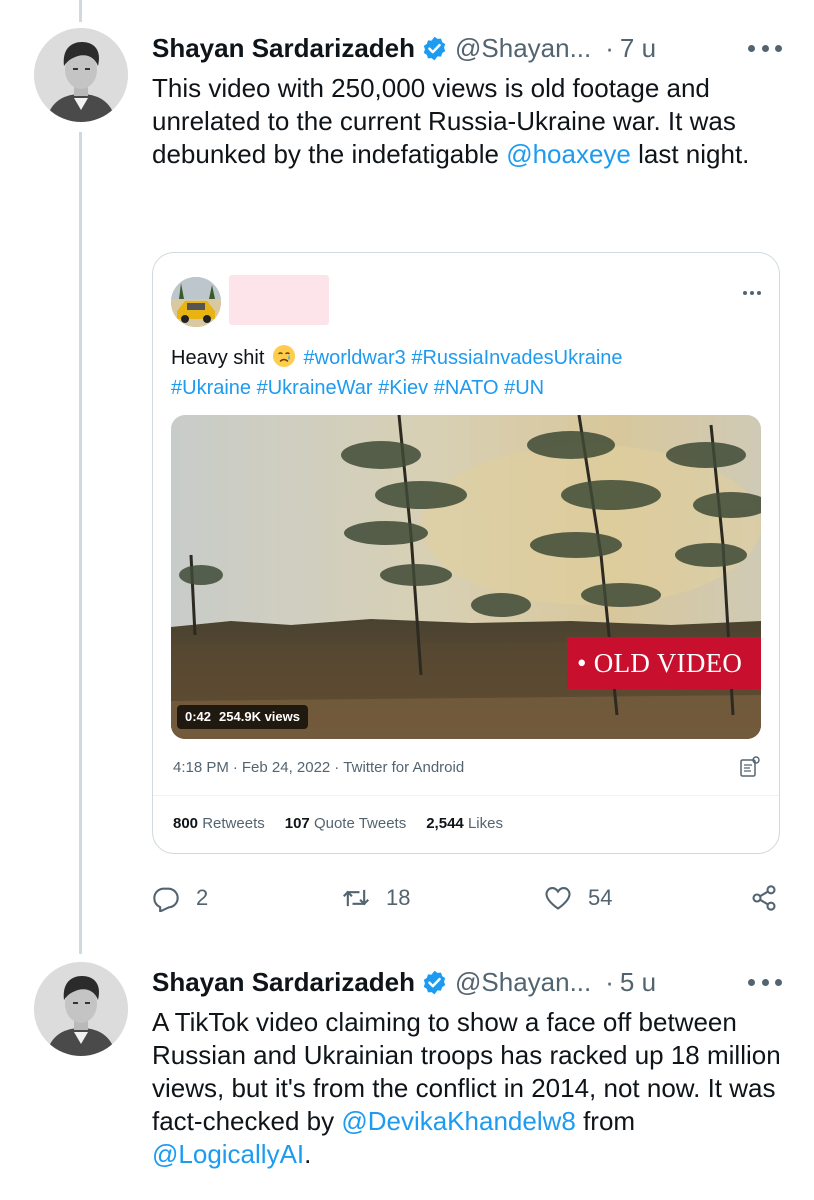  I want to click on hashtag-links: #worldwar3 #RussiaInvadesUkraine, so click(463, 358).